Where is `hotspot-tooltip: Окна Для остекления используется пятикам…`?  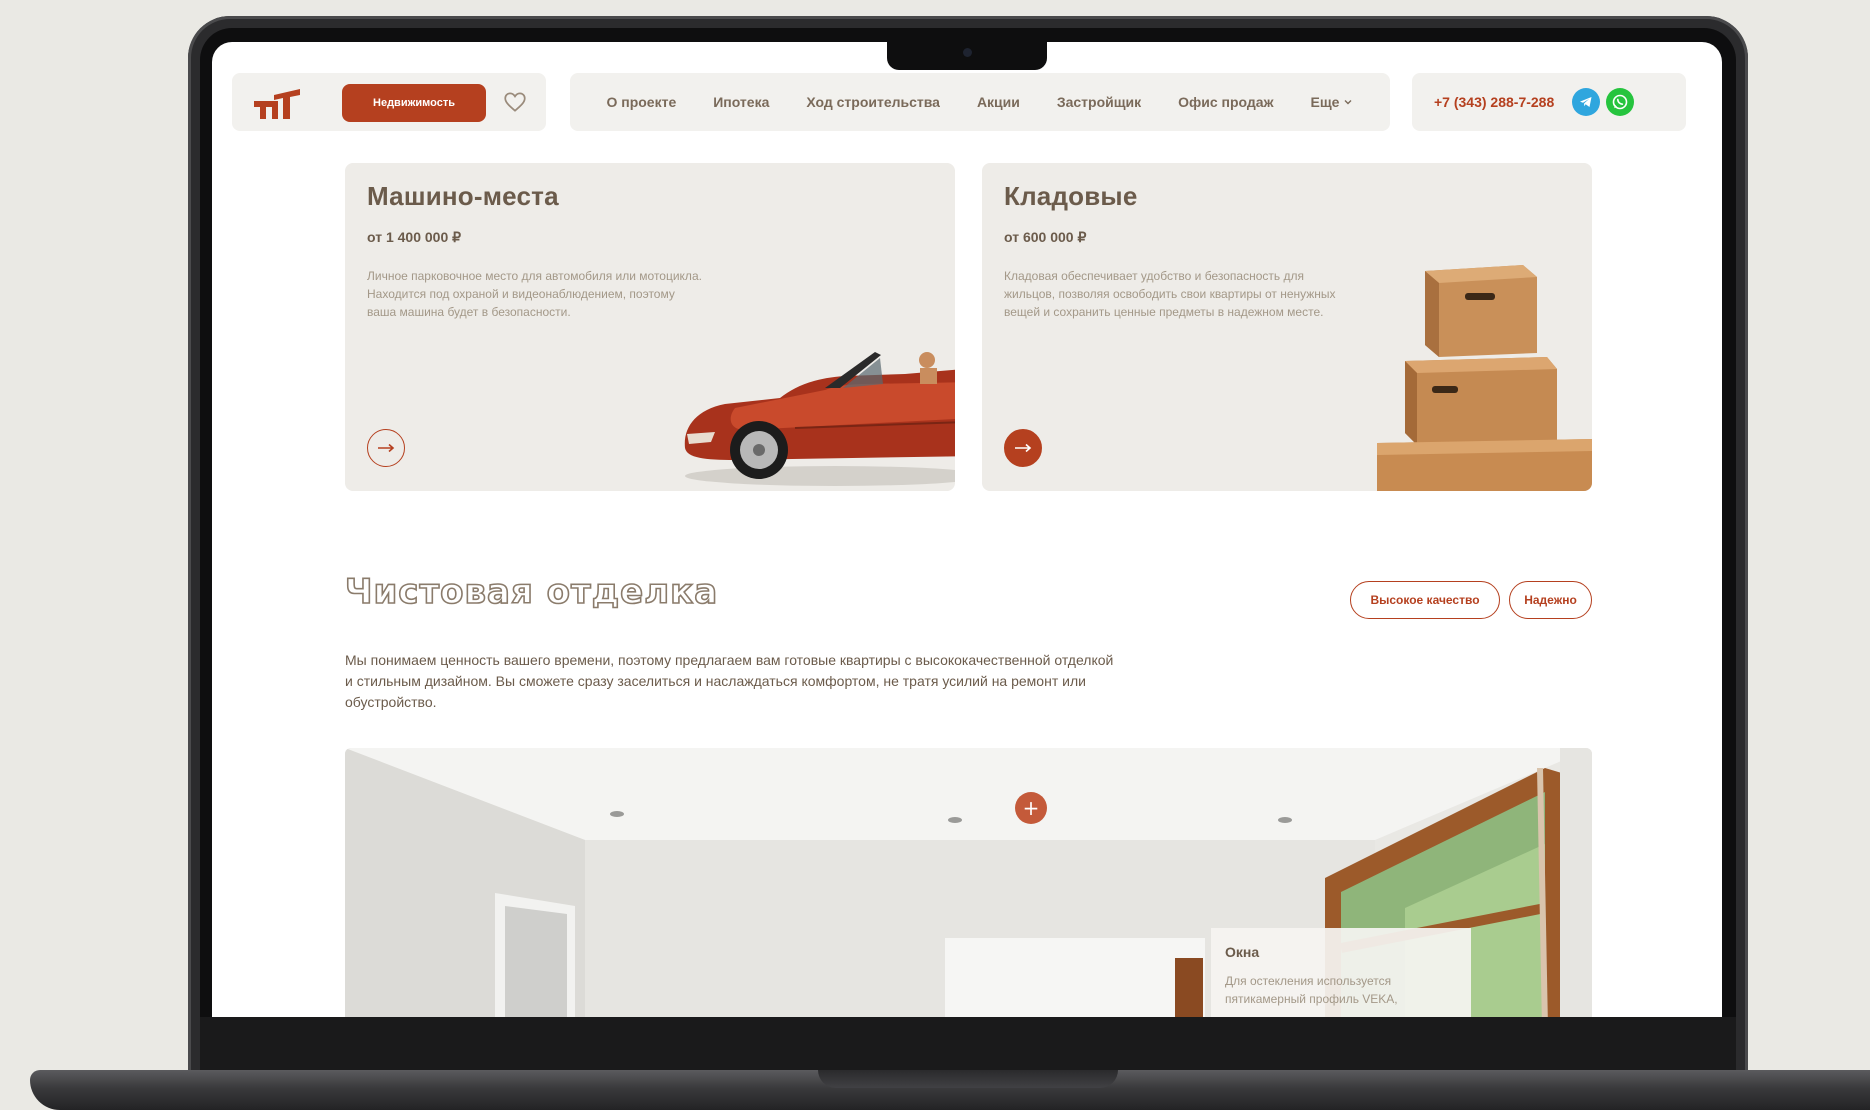 hotspot-tooltip: Окна Для остекления используется пятикам… is located at coordinates (1341, 972).